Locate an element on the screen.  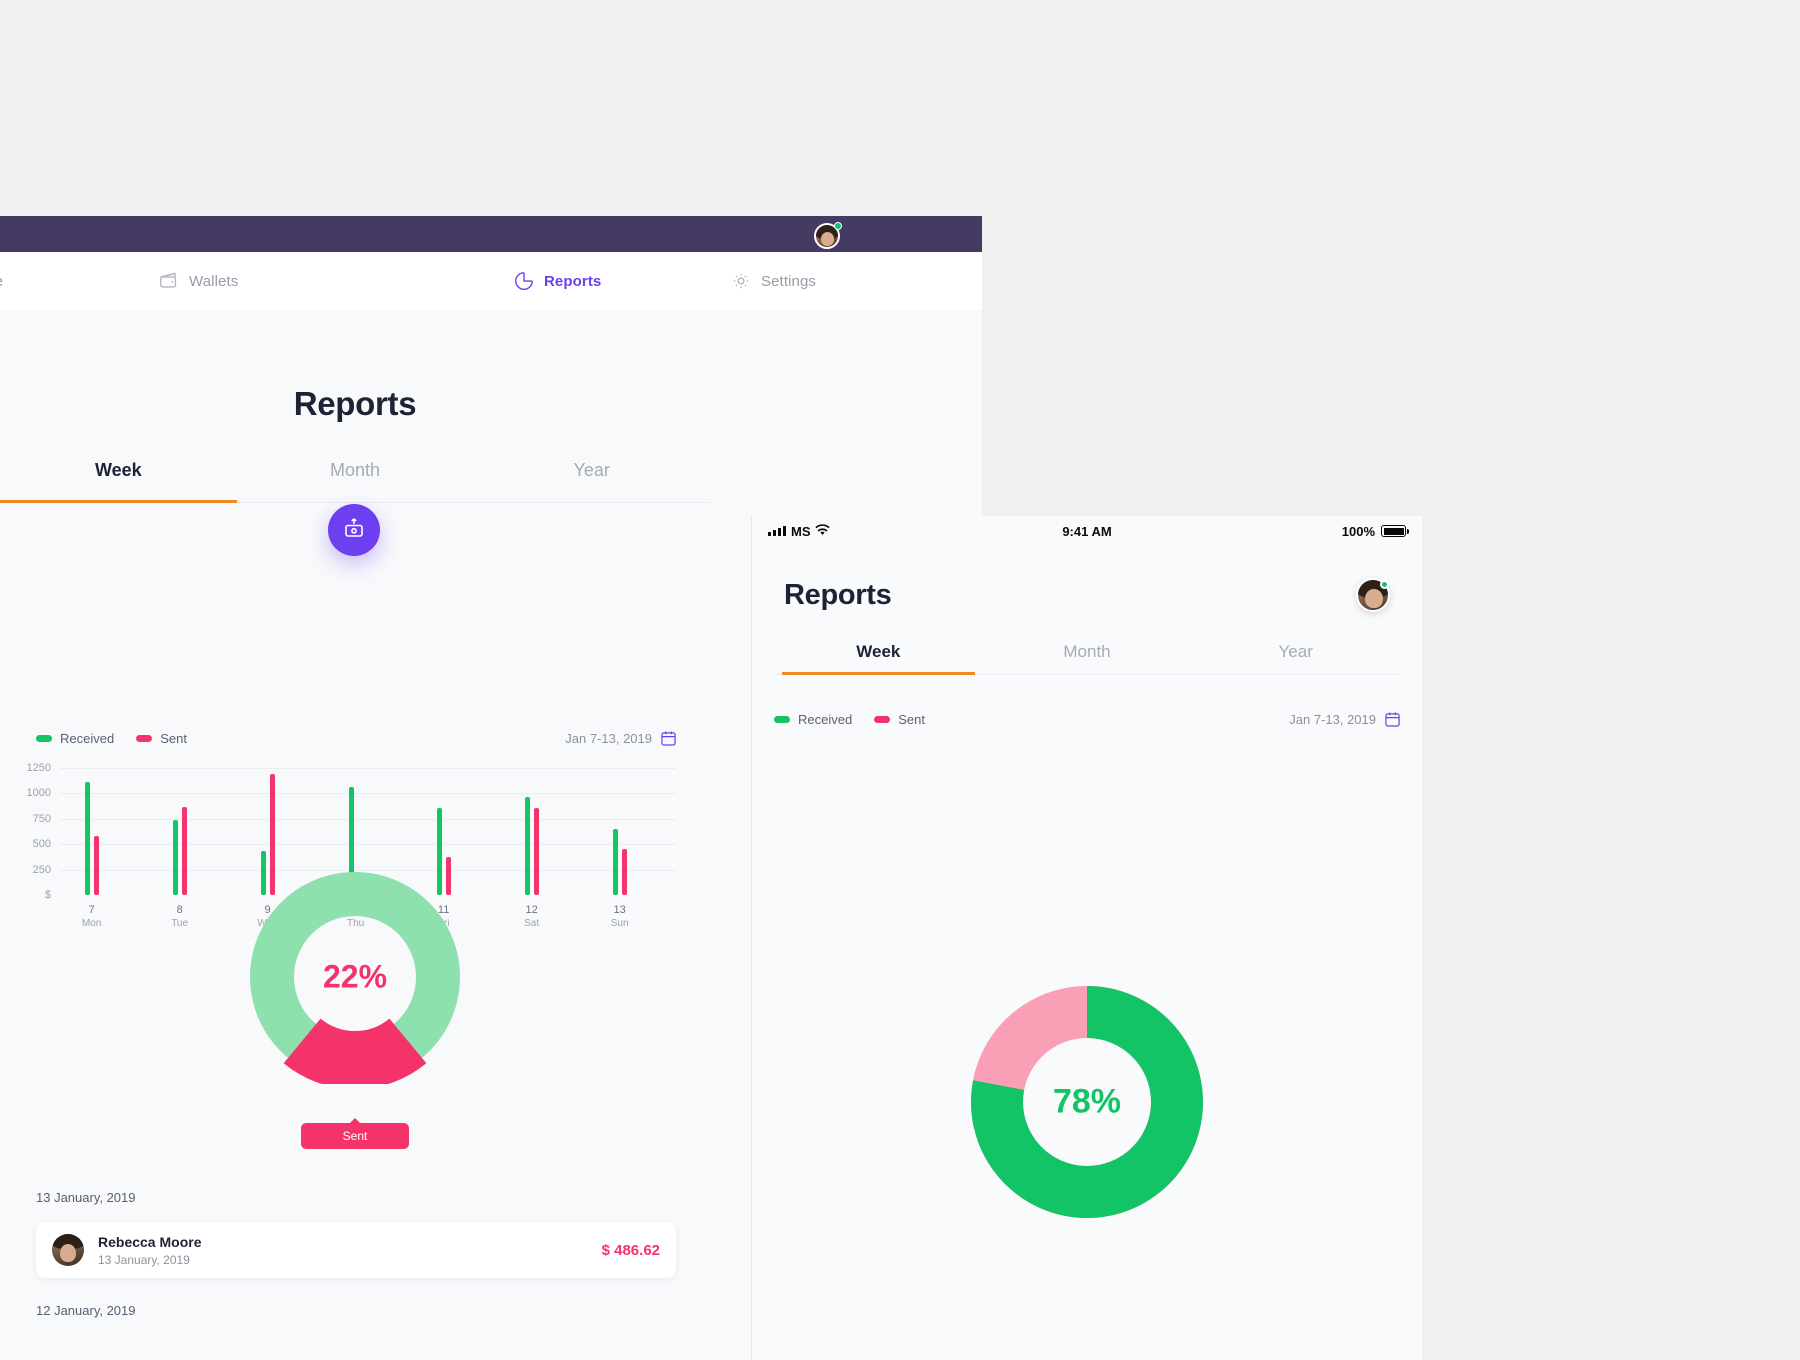
table-row: Rebecca Moore 13 January, 2019 $ 486.62 is located at coordinates (356, 1250).